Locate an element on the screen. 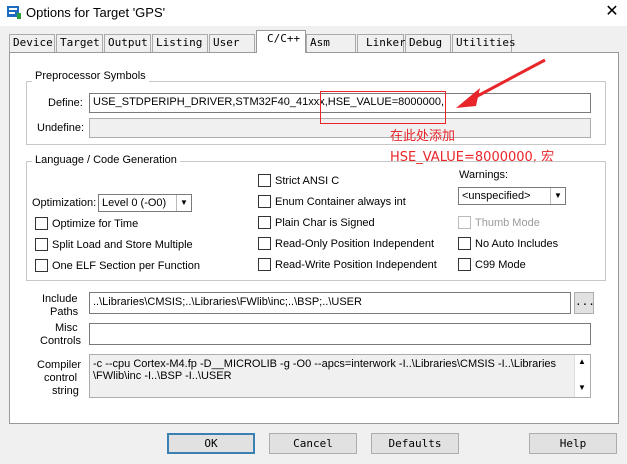  optimization-label: Optimization: is located at coordinates (64, 203).